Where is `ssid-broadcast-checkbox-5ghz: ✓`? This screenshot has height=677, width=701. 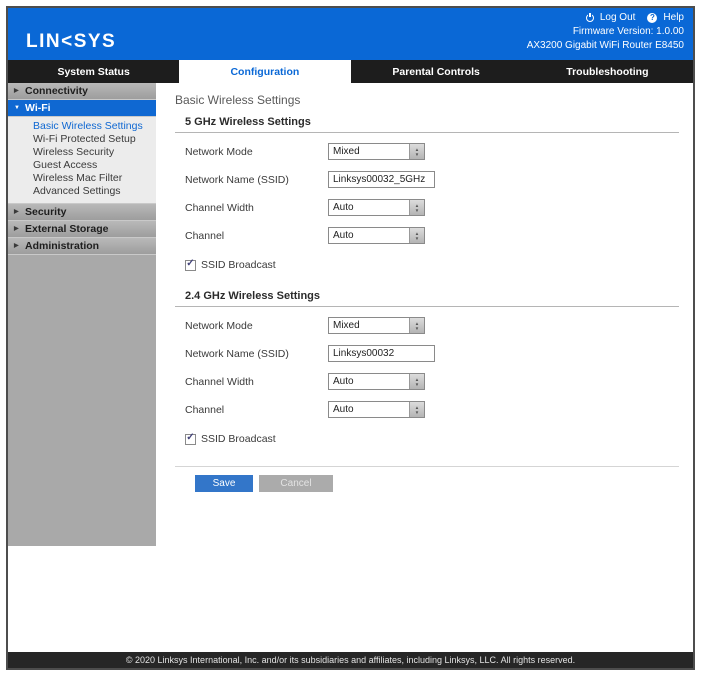
ssid-broadcast-checkbox-5ghz: ✓ is located at coordinates (190, 264).